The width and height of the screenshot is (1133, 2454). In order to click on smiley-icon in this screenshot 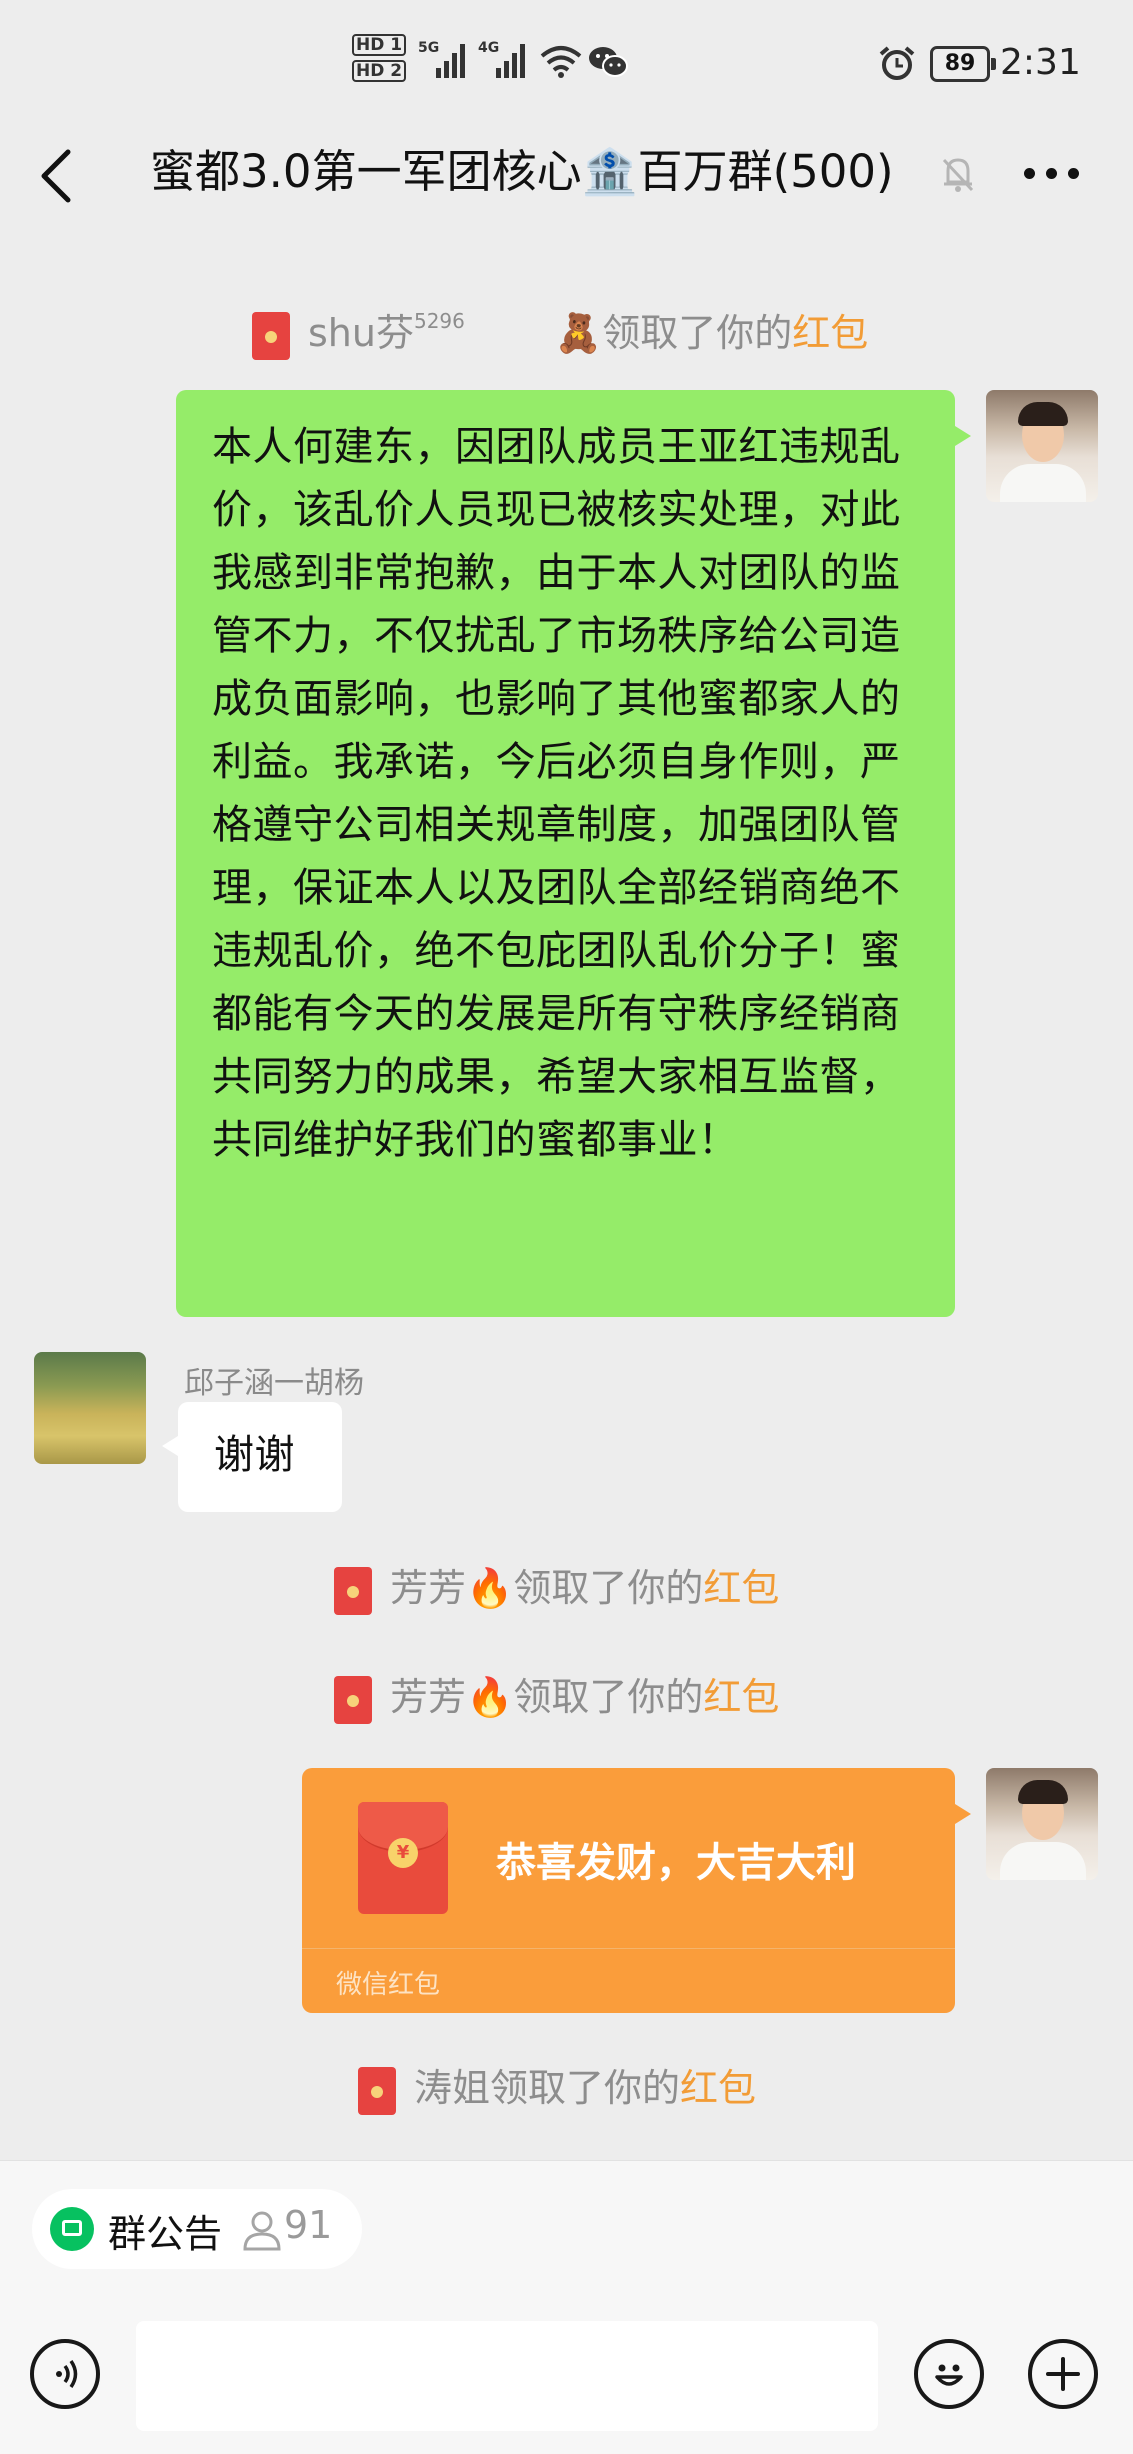, I will do `click(949, 2375)`.